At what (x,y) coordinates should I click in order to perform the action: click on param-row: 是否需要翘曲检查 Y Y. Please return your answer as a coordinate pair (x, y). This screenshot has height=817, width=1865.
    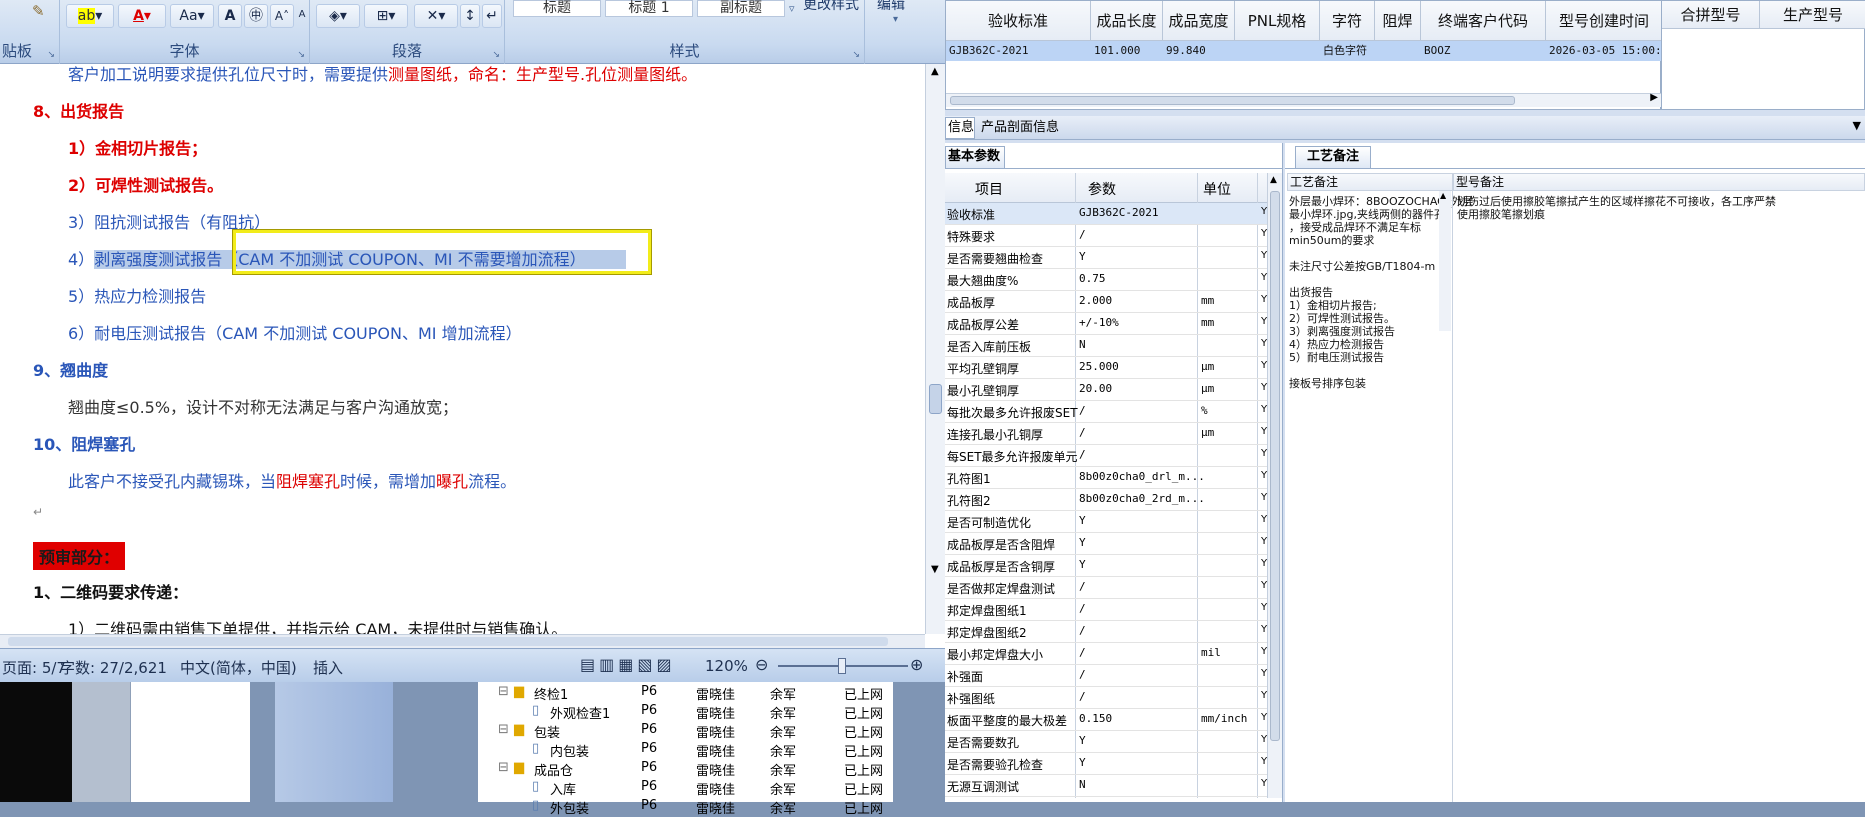
    Looking at the image, I should click on (1110, 258).